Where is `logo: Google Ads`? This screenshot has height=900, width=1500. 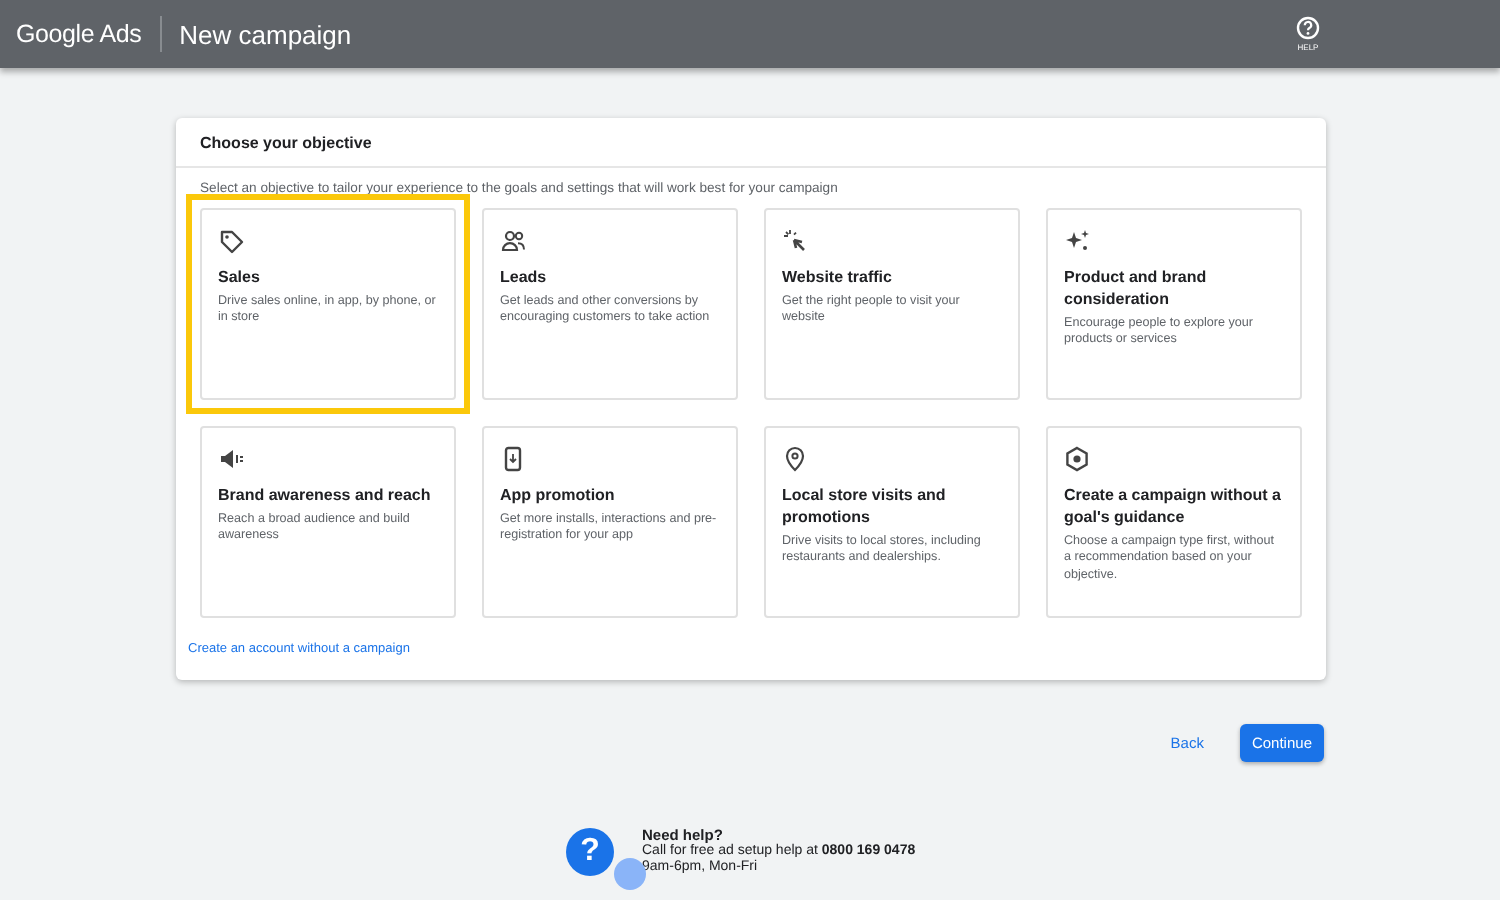
logo: Google Ads is located at coordinates (79, 34).